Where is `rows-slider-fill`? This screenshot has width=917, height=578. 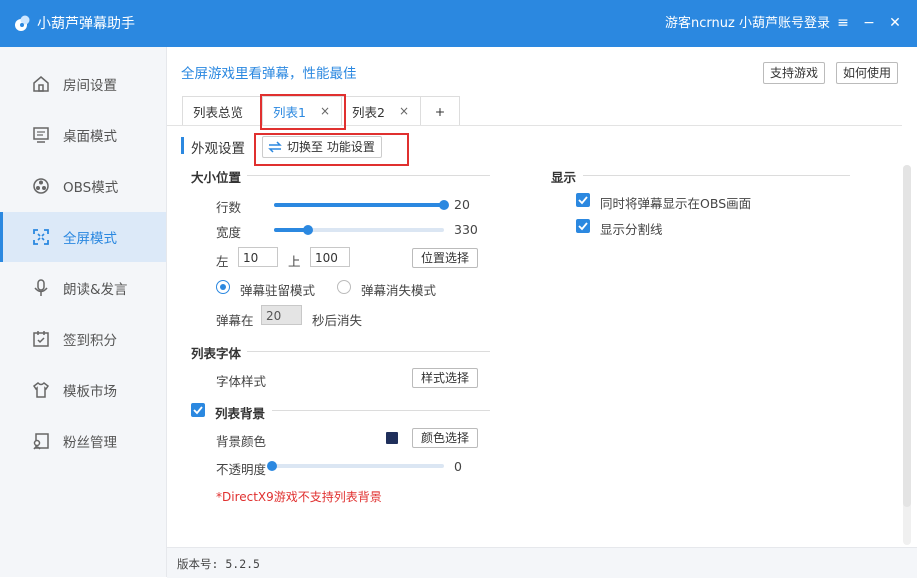 rows-slider-fill is located at coordinates (359, 205).